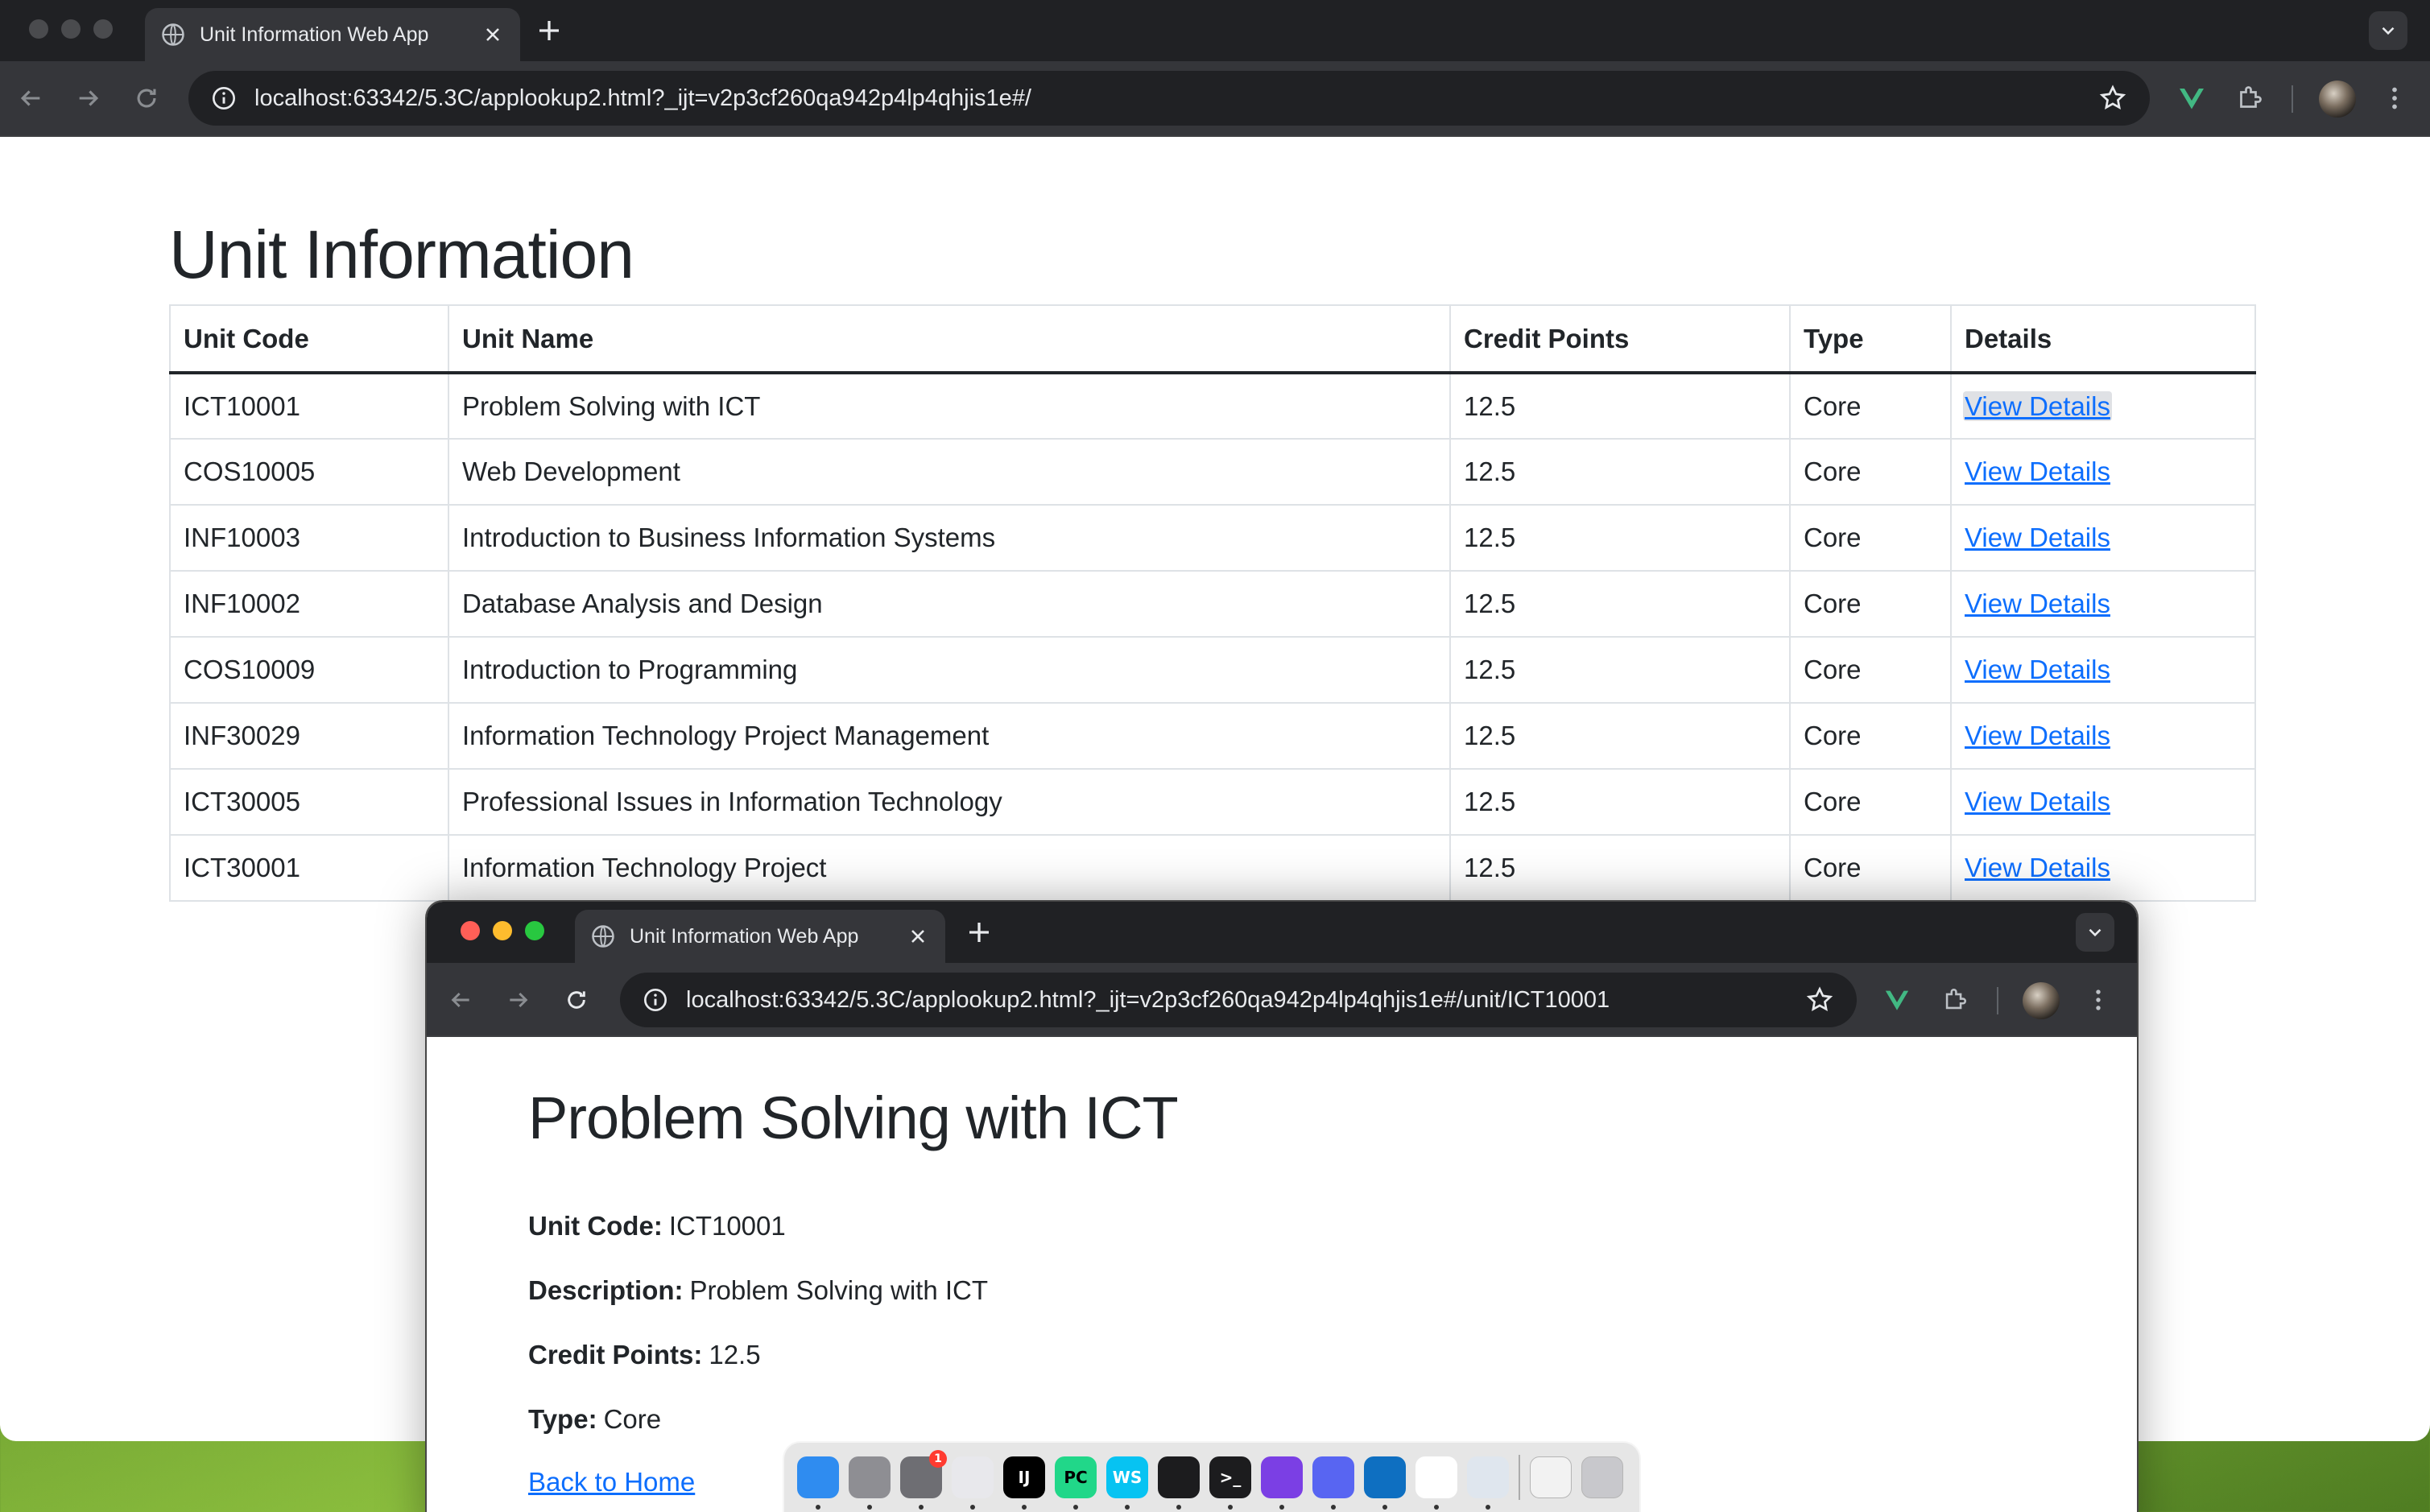  I want to click on terminal-icon: >_, so click(1230, 1483).